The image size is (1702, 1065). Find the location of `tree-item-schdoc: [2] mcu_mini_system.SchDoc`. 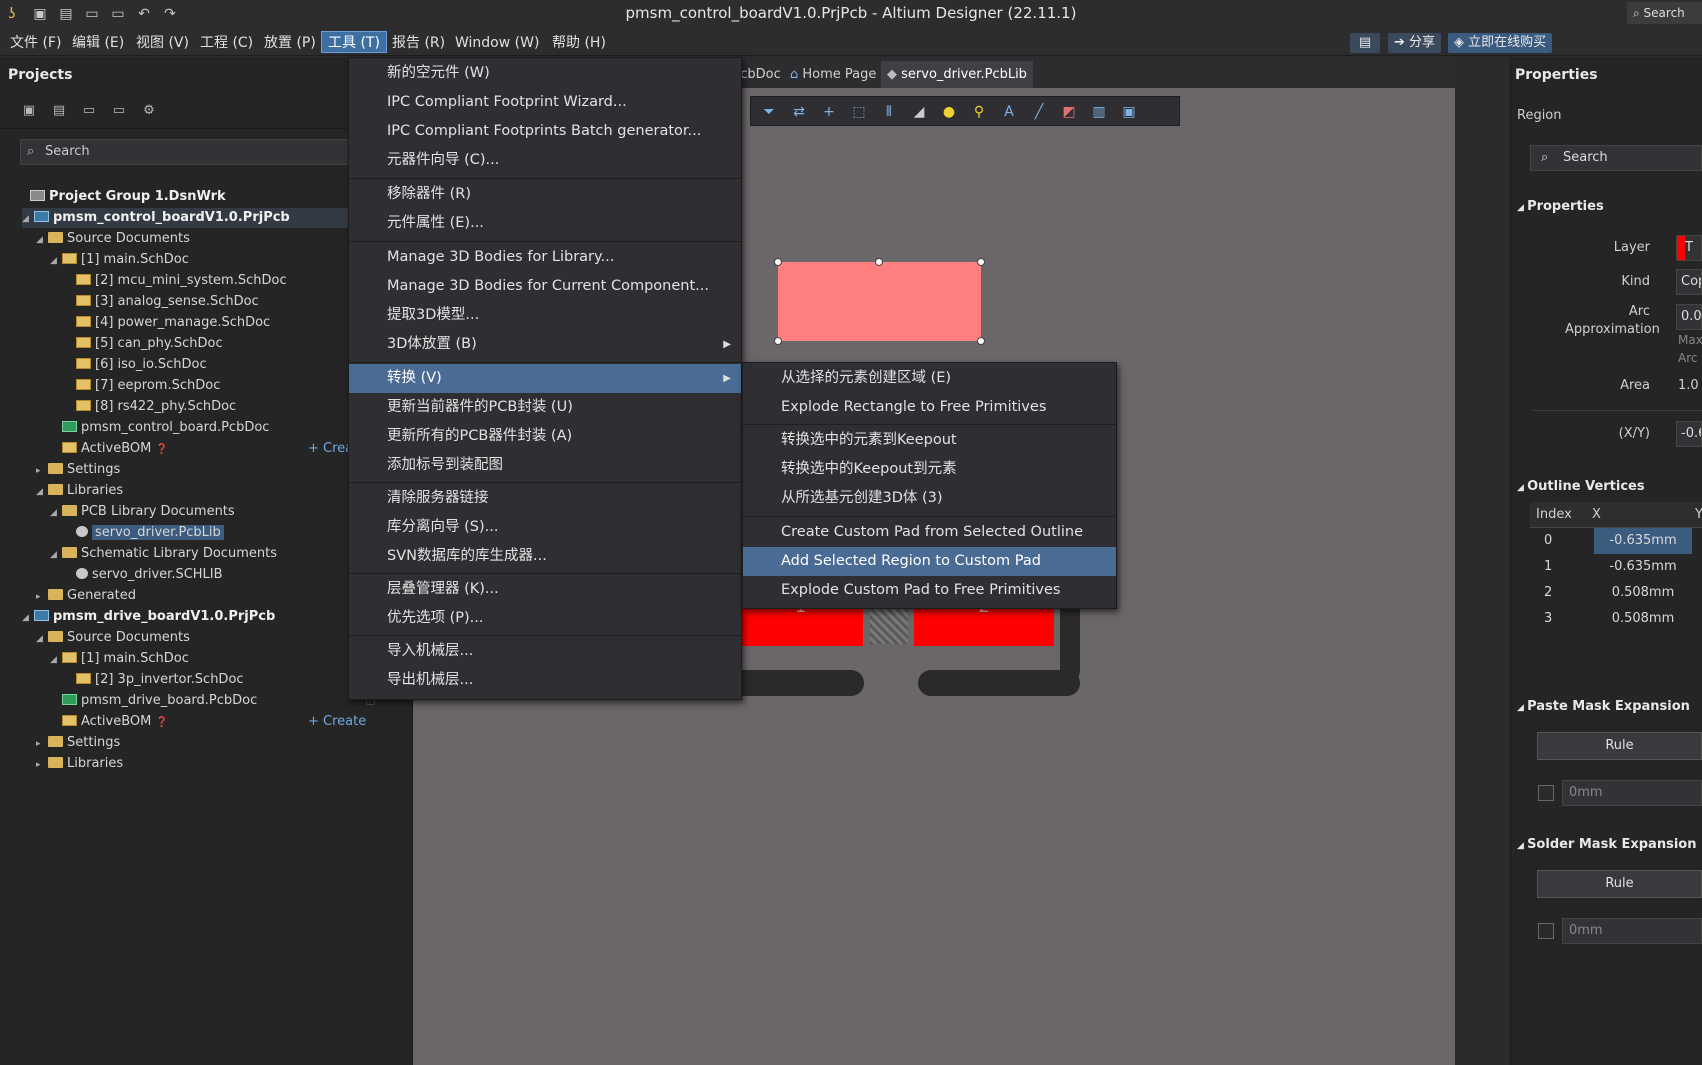

tree-item-schdoc: [2] mcu_mini_system.SchDoc is located at coordinates (175, 281).